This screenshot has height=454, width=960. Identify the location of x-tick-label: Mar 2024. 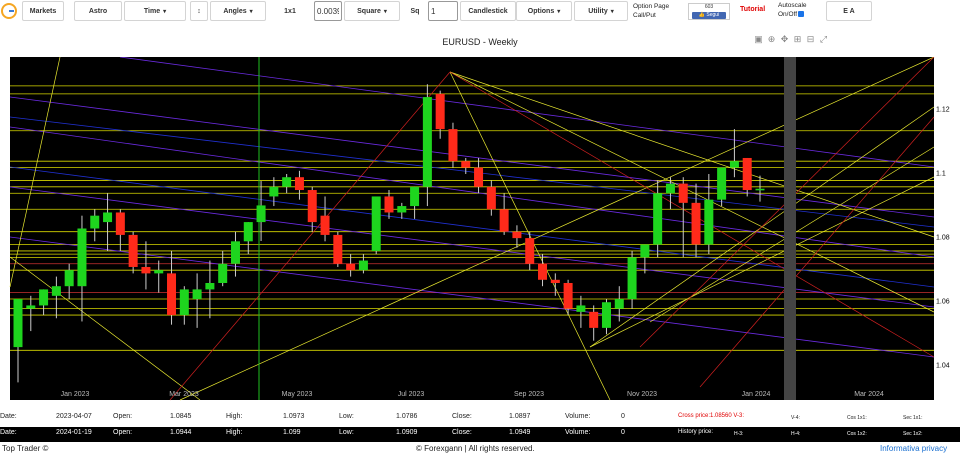
(869, 394).